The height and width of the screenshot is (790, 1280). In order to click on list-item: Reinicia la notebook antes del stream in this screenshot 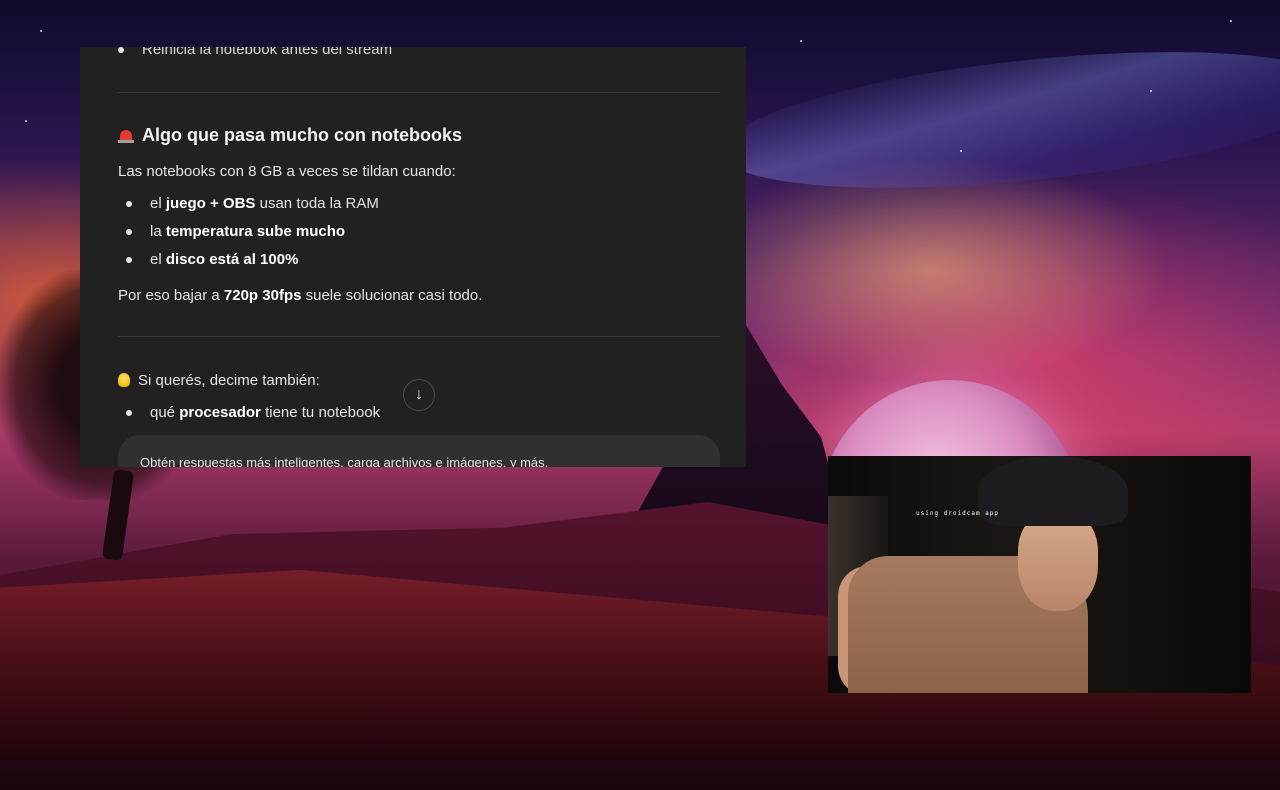, I will do `click(255, 52)`.